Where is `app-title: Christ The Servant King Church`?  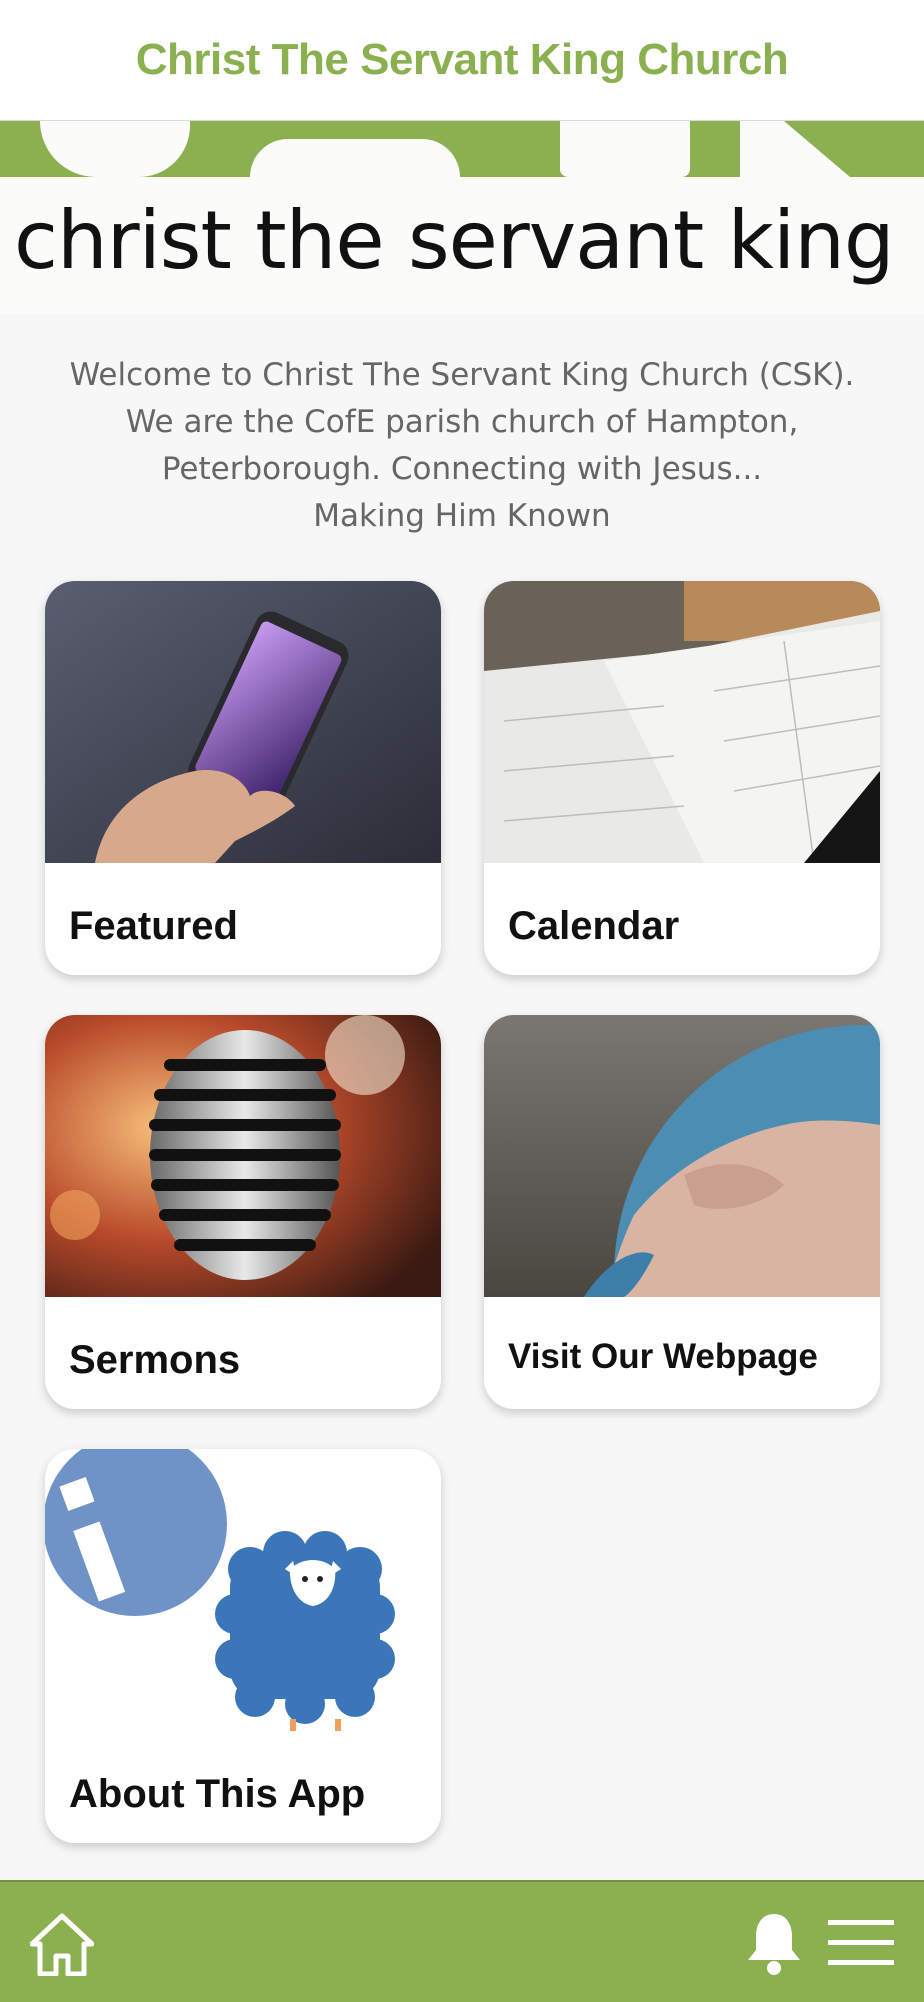
app-title: Christ The Servant King Church is located at coordinates (462, 59).